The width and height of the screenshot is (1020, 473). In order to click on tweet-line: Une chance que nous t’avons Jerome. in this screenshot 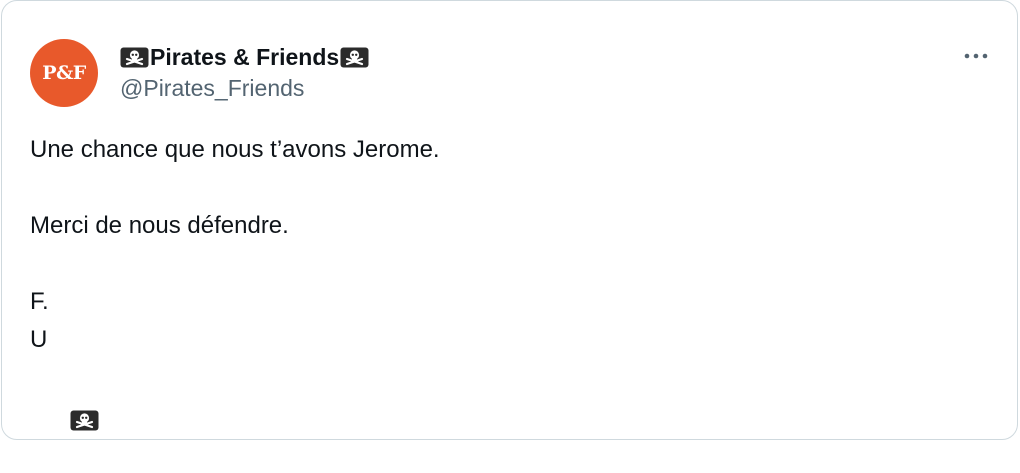, I will do `click(235, 149)`.